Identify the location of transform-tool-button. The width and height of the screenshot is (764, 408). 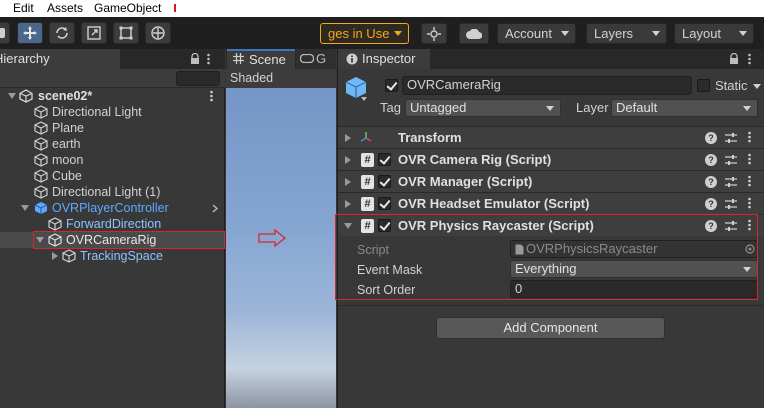
(158, 33).